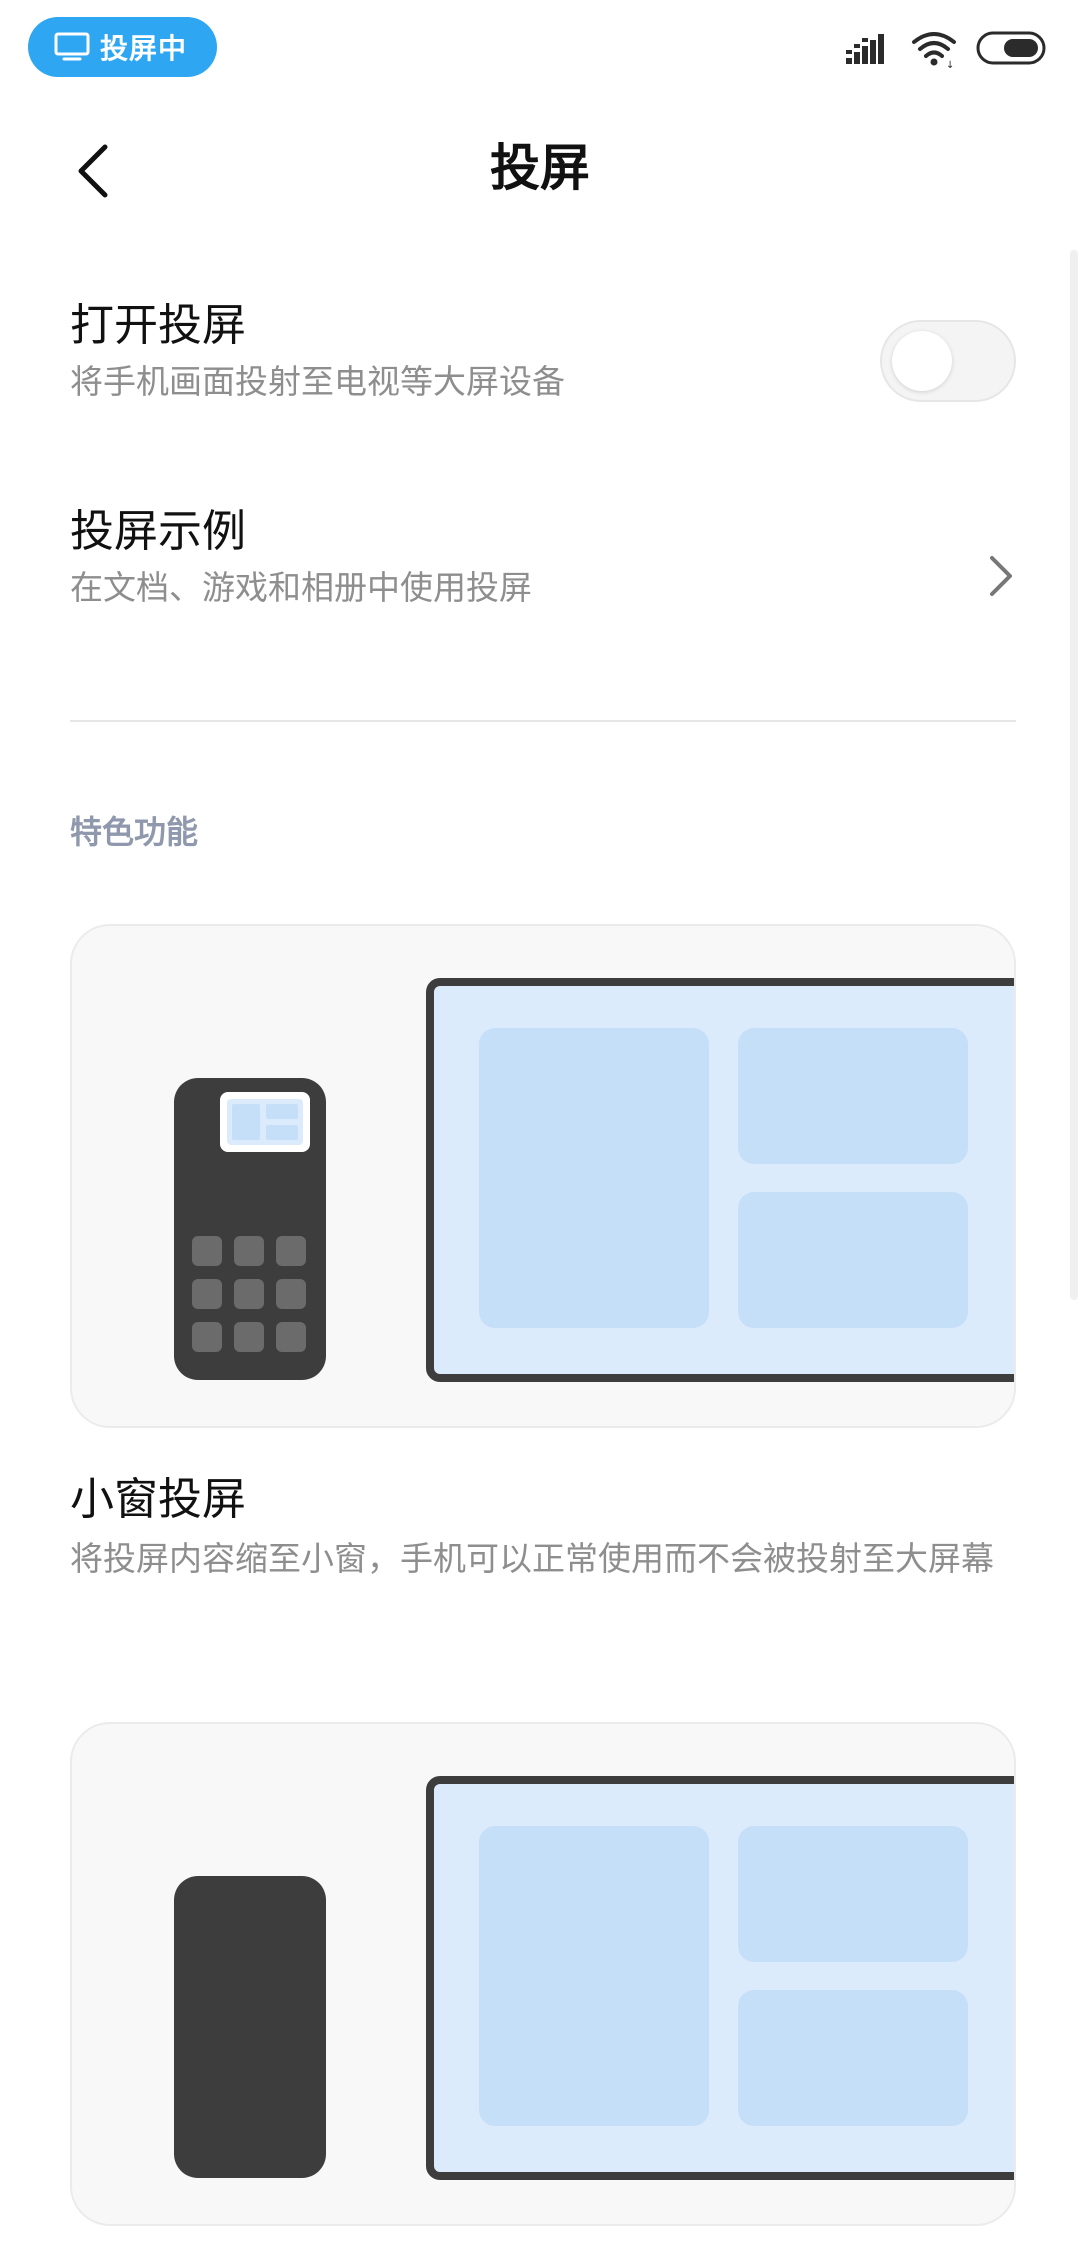 The image size is (1080, 2248). Describe the element at coordinates (1011, 48) in the screenshot. I see `battery-icon` at that location.